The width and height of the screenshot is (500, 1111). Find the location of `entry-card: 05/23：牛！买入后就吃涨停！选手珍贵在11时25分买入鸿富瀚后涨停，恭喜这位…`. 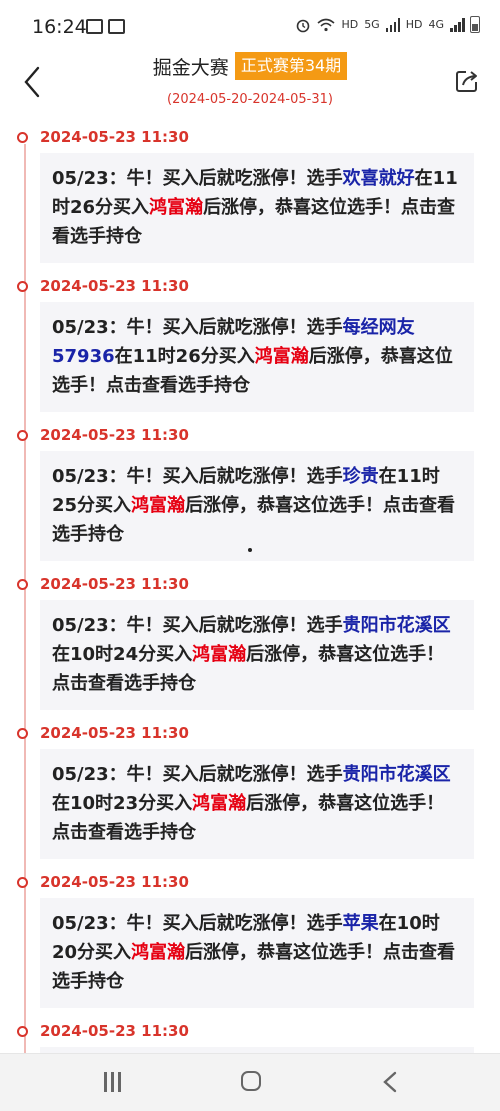

entry-card: 05/23：牛！买入后就吃涨停！选手珍贵在11时25分买入鸿富瀚后涨停，恭喜这位… is located at coordinates (257, 506).